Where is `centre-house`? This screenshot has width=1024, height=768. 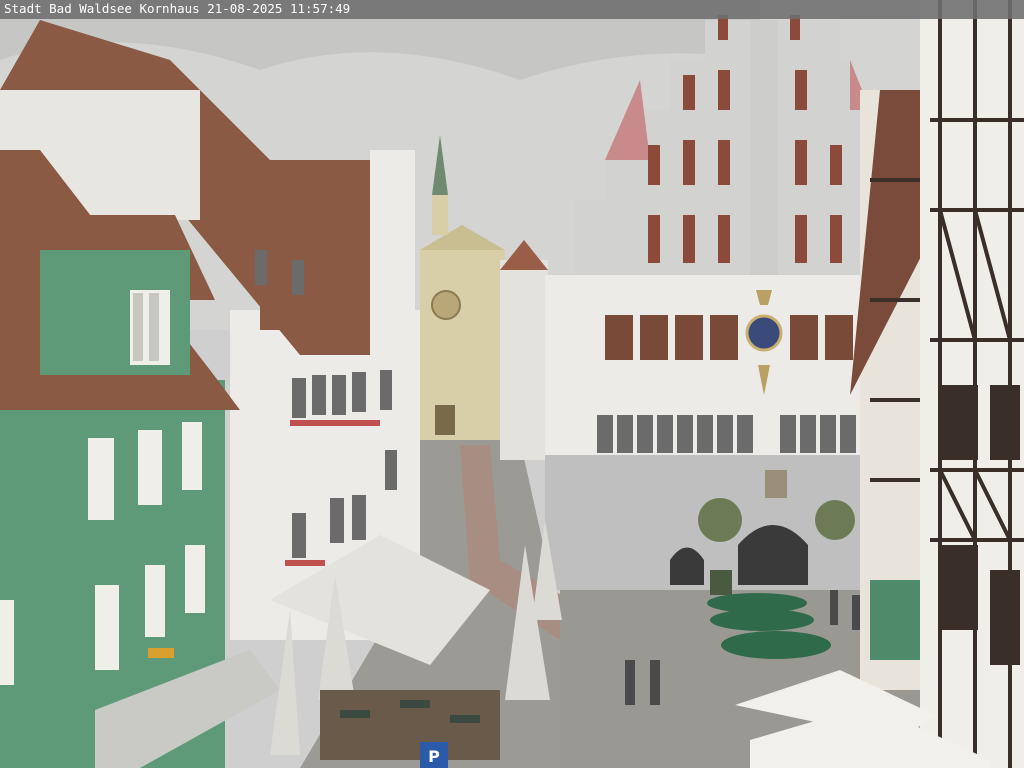 centre-house is located at coordinates (524, 360).